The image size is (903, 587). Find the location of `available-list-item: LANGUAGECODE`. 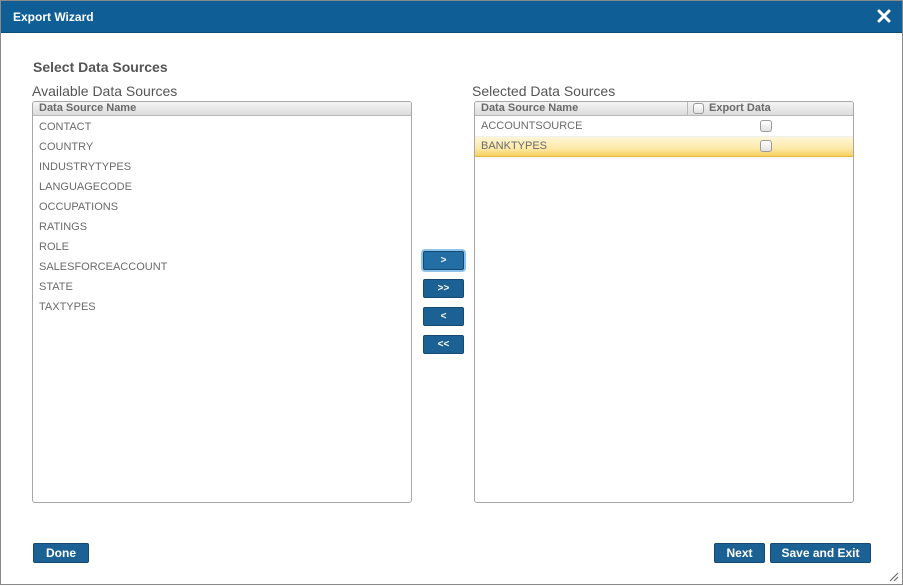

available-list-item: LANGUAGECODE is located at coordinates (222, 188).